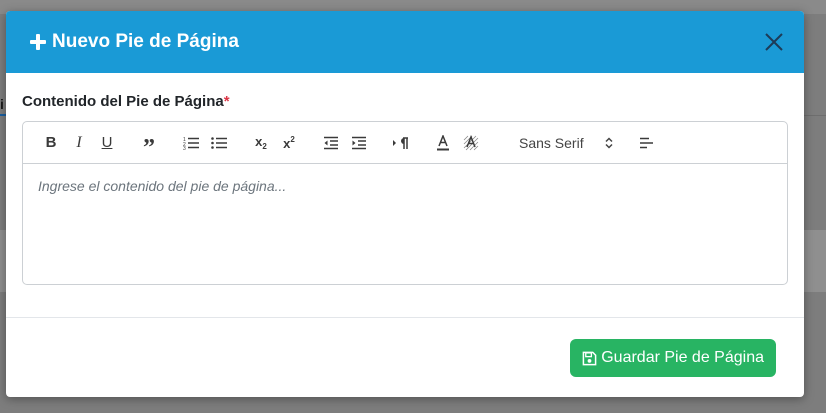 This screenshot has height=413, width=826. Describe the element at coordinates (184, 148) in the screenshot. I see `svg-text: 3` at that location.